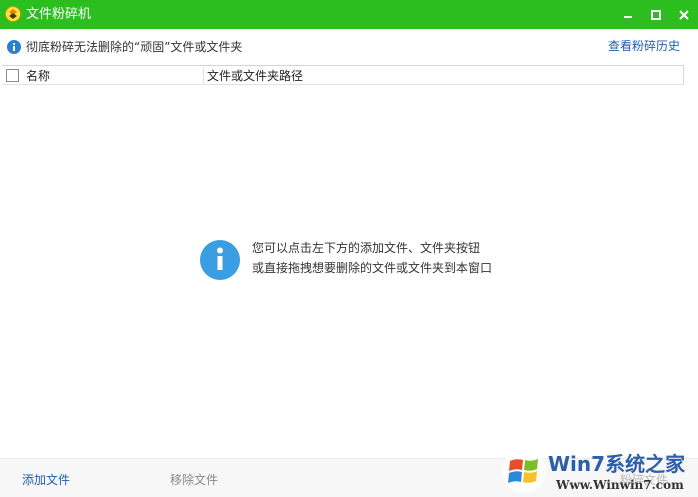 This screenshot has width=698, height=497. Describe the element at coordinates (194, 480) in the screenshot. I see `remove-file-button: 移除文件` at that location.